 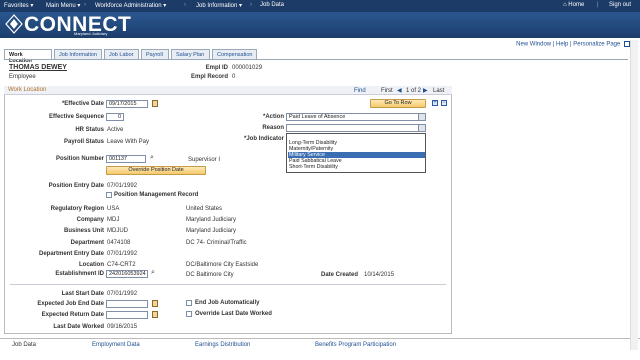 I want to click on breadcrumb-job-data: Job Data, so click(x=272, y=5).